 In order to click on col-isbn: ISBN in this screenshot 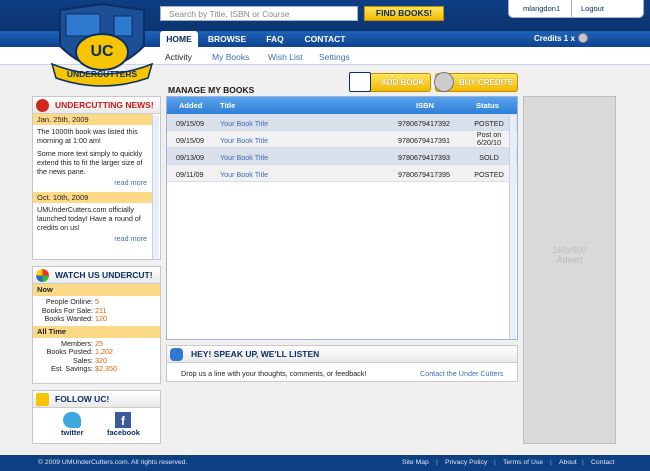, I will do `click(425, 105)`.